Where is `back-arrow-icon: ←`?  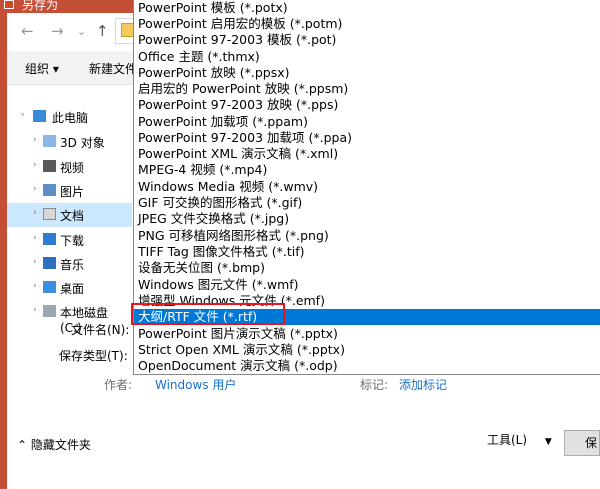 back-arrow-icon: ← is located at coordinates (27, 31).